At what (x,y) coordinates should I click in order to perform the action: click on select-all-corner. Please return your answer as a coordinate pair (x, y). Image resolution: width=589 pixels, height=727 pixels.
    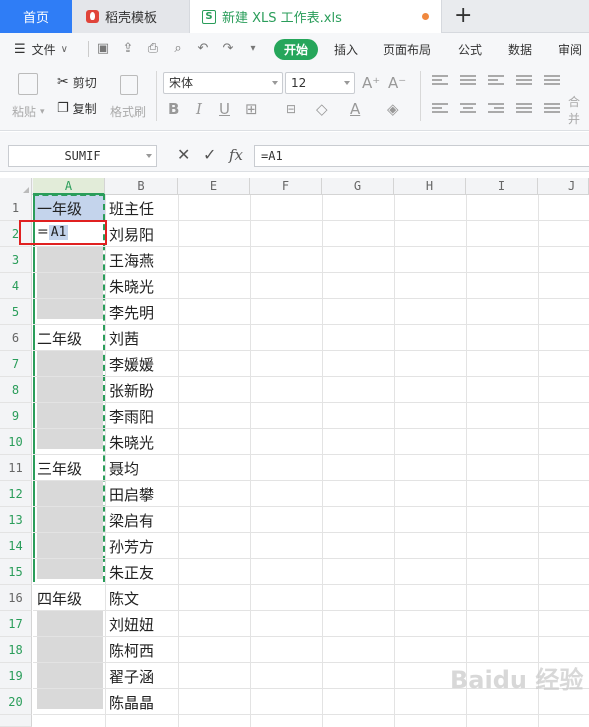
    Looking at the image, I should click on (16, 186).